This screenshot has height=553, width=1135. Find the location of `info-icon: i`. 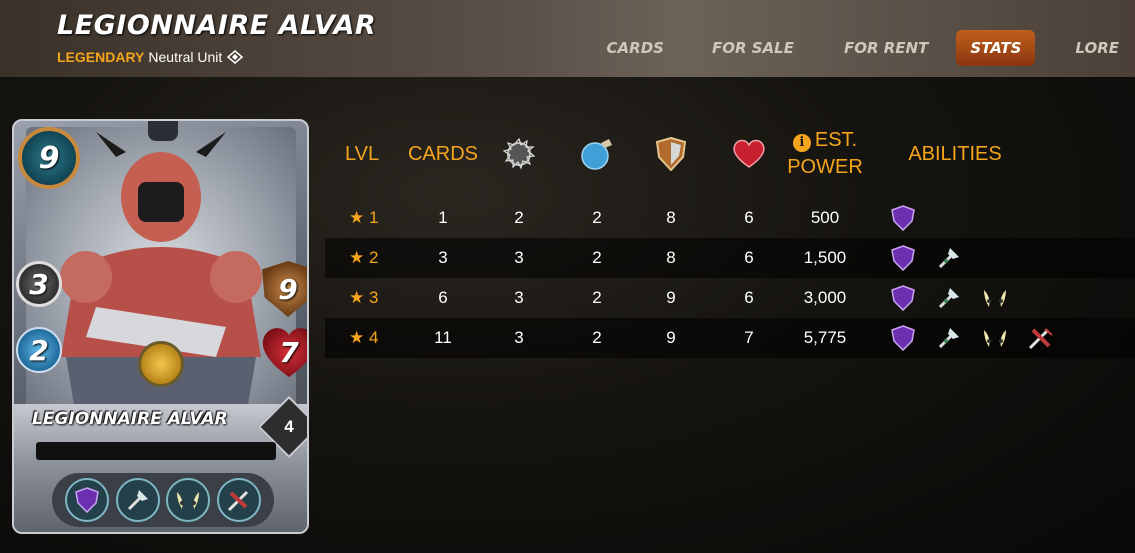

info-icon: i is located at coordinates (801, 142).